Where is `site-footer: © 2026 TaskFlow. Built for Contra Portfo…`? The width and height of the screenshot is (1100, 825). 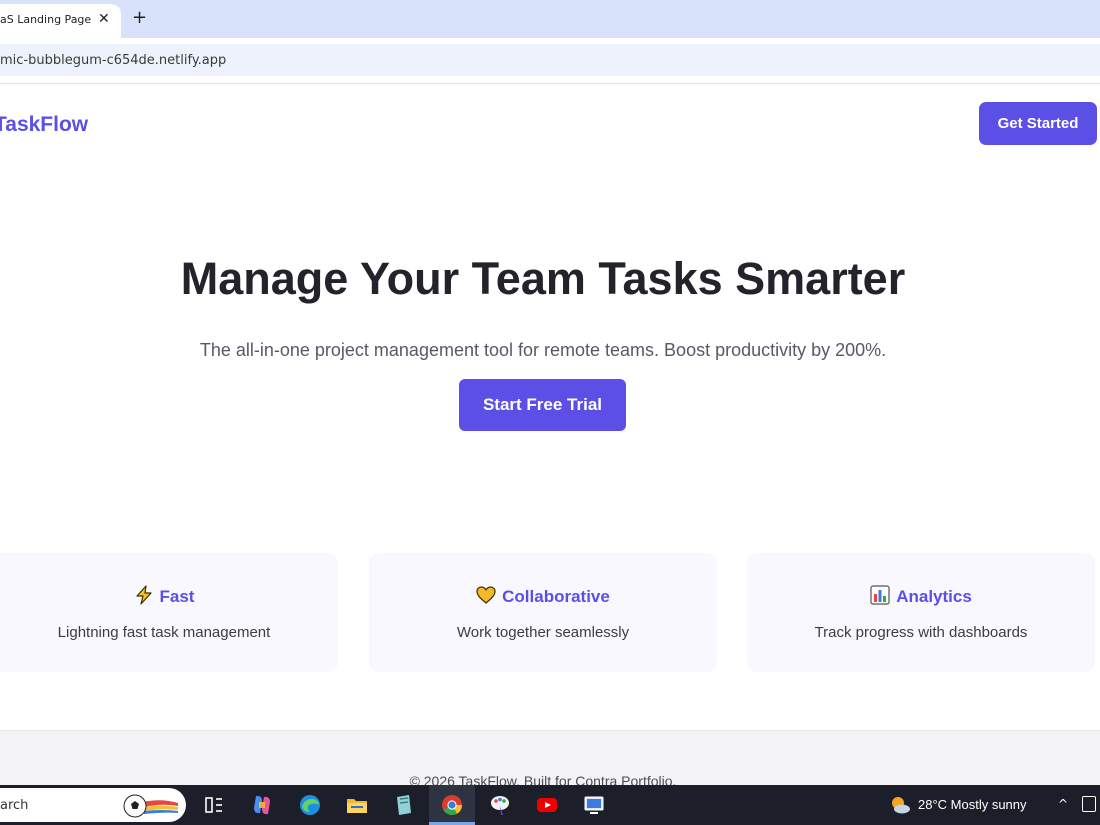
site-footer: © 2026 TaskFlow. Built for Contra Portfo… is located at coordinates (550, 757).